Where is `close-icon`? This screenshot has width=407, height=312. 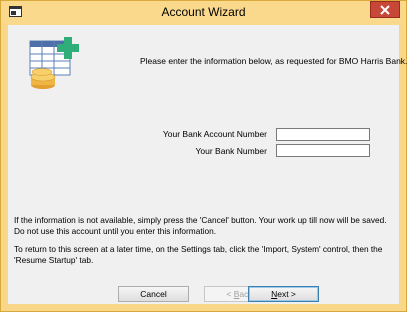
close-icon is located at coordinates (385, 9).